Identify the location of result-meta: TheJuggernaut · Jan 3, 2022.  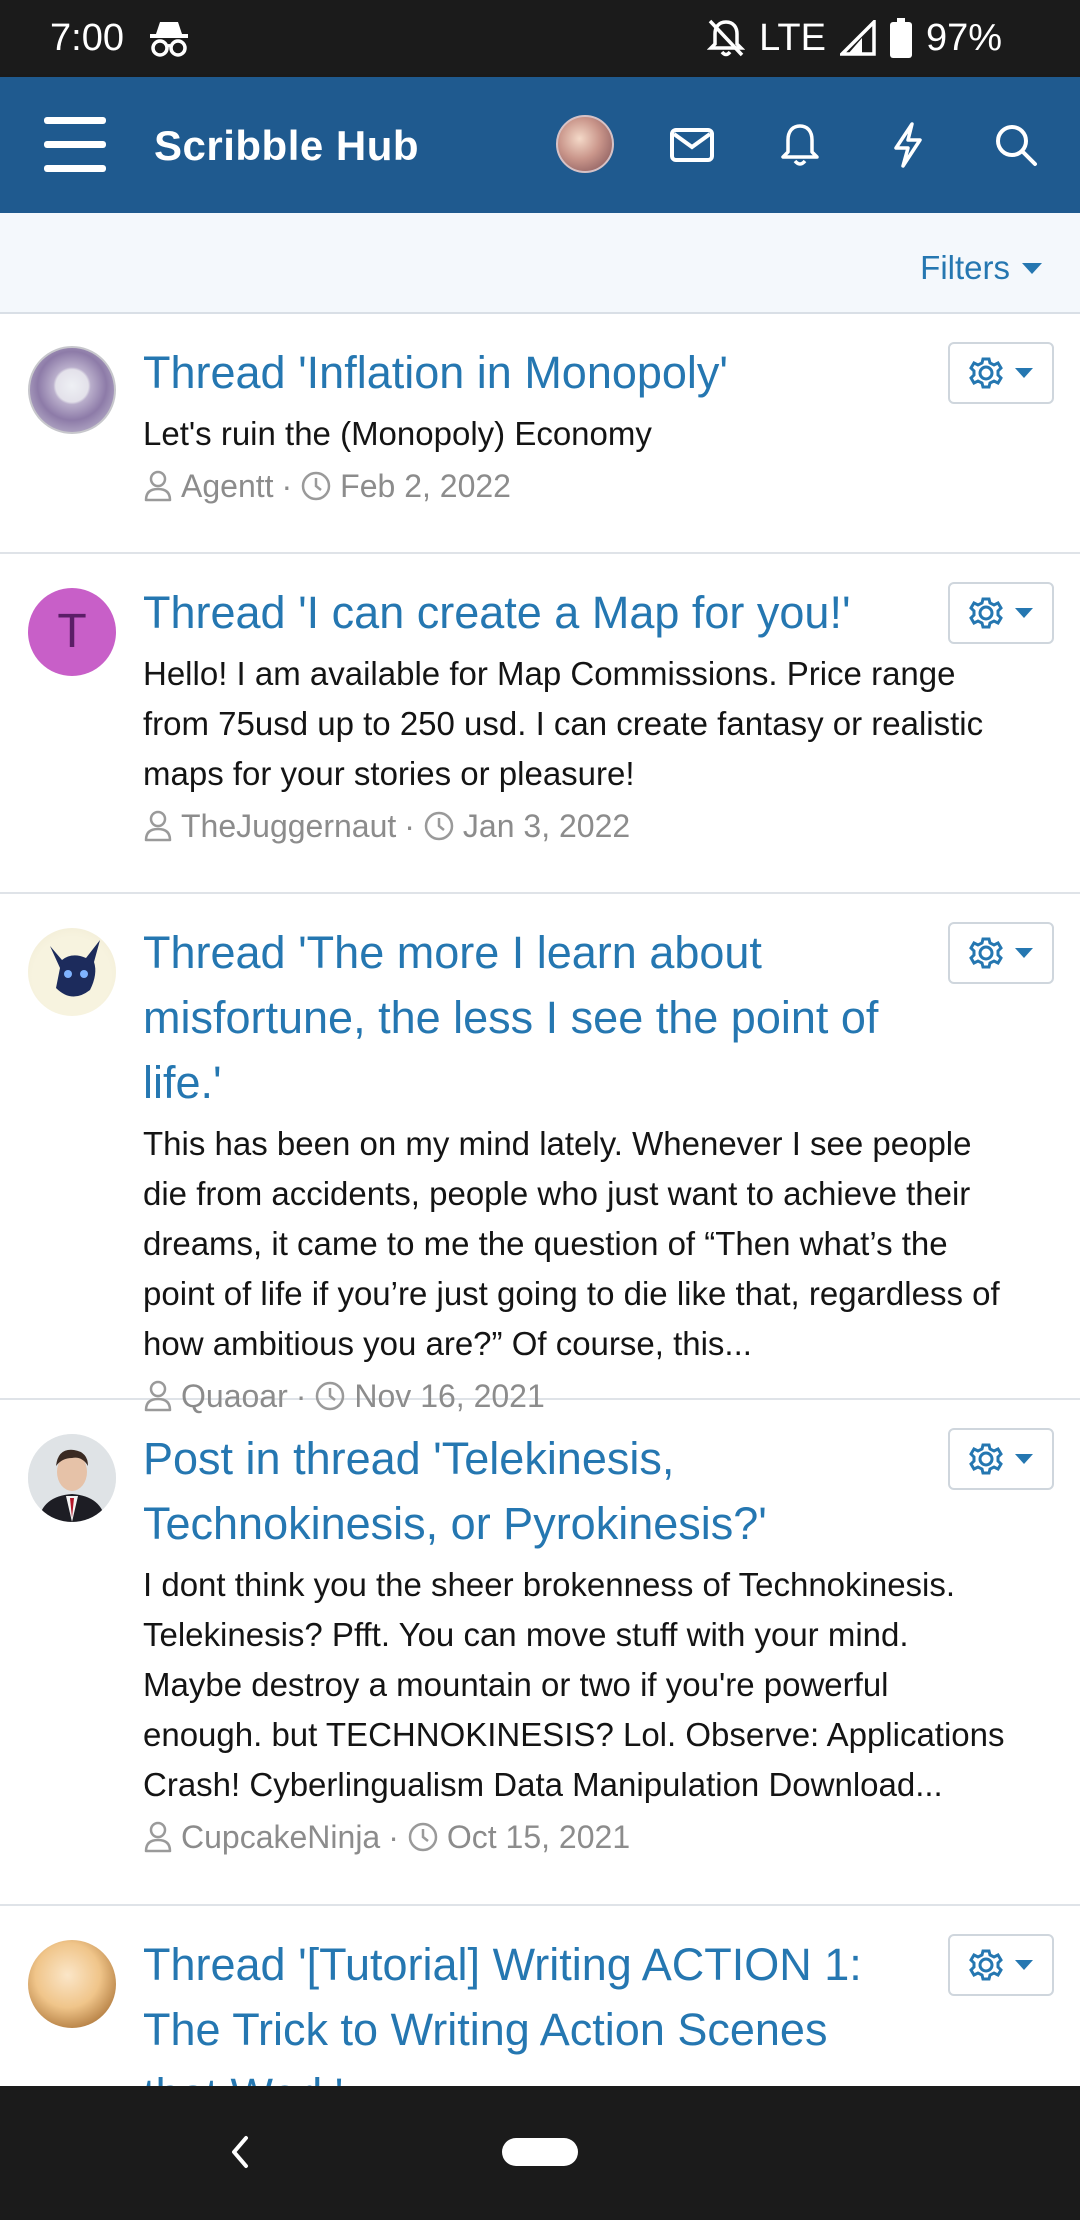
(576, 826).